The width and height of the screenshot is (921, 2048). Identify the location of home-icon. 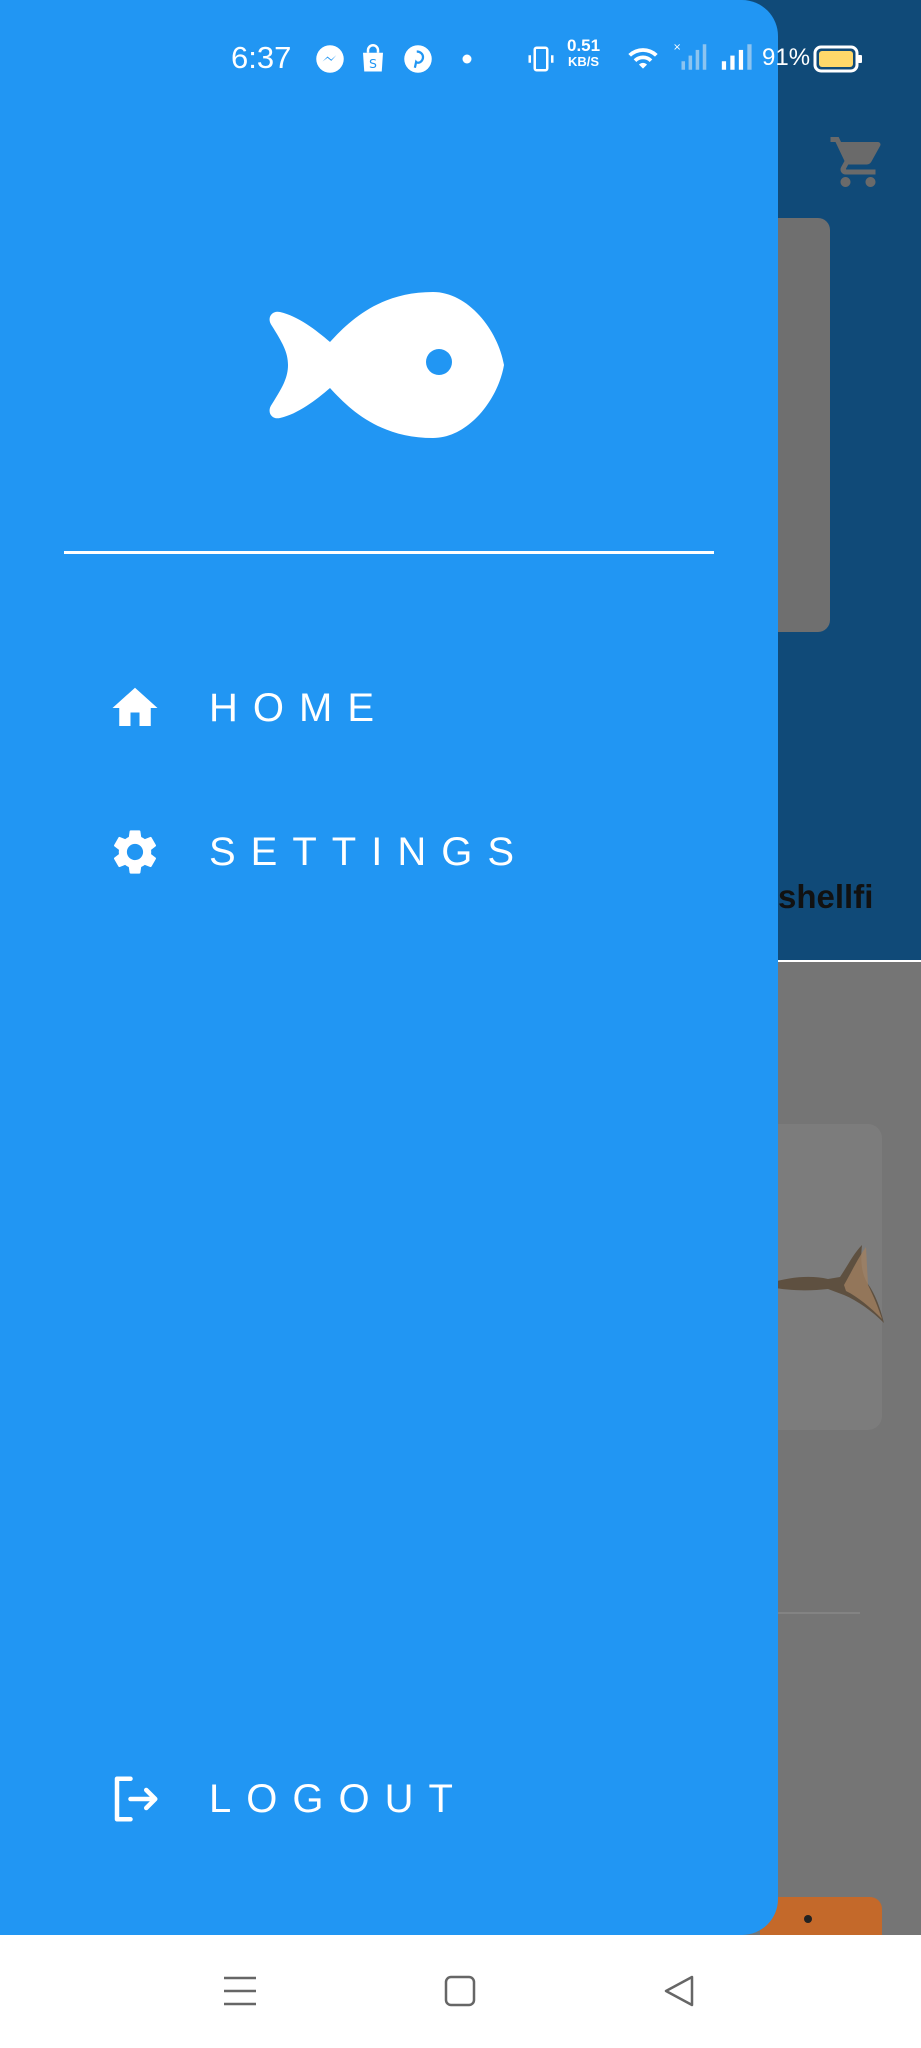
(135, 708).